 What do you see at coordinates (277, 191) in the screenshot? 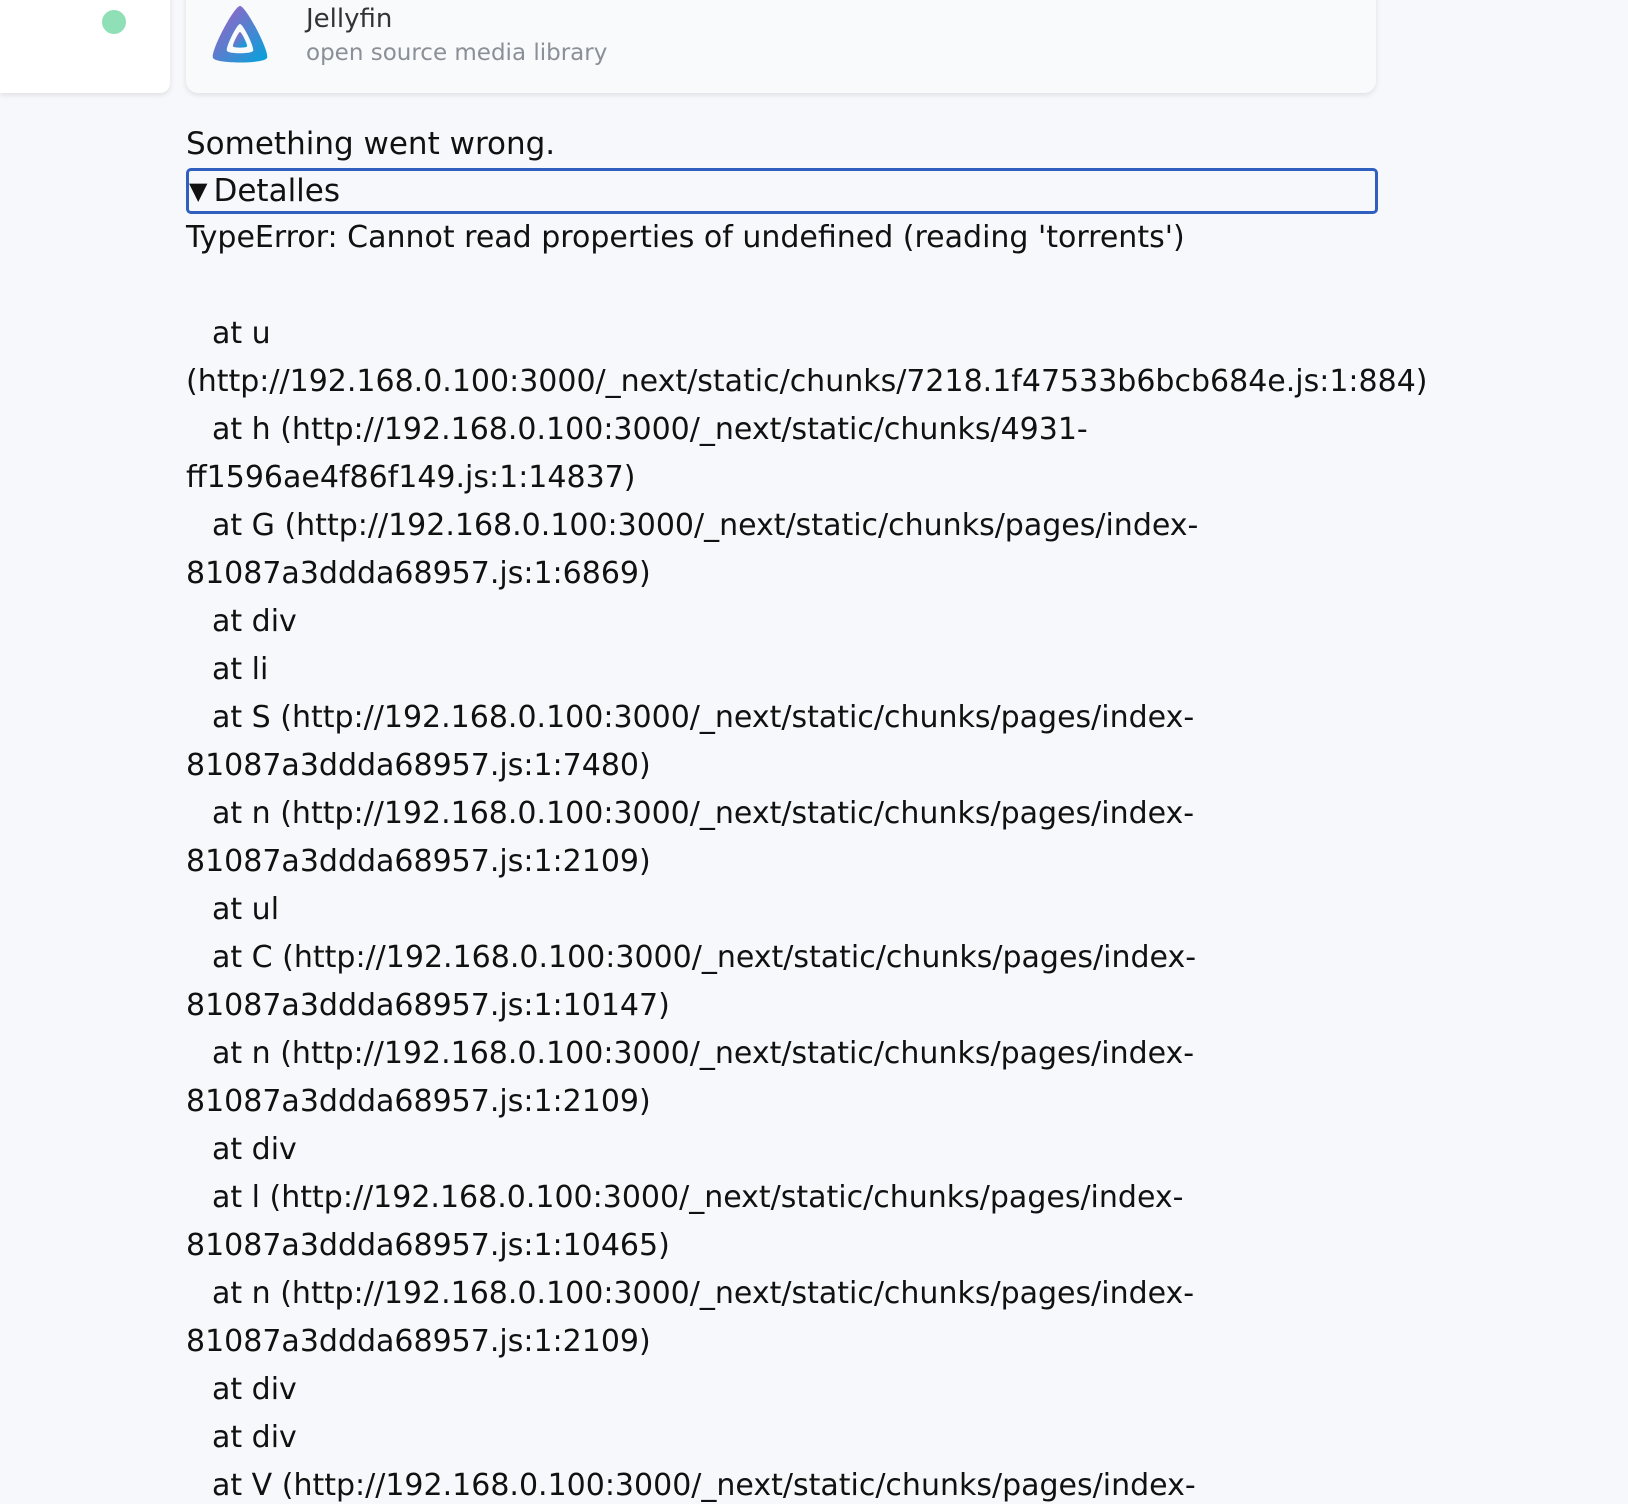
I see `details-label: Detalles` at bounding box center [277, 191].